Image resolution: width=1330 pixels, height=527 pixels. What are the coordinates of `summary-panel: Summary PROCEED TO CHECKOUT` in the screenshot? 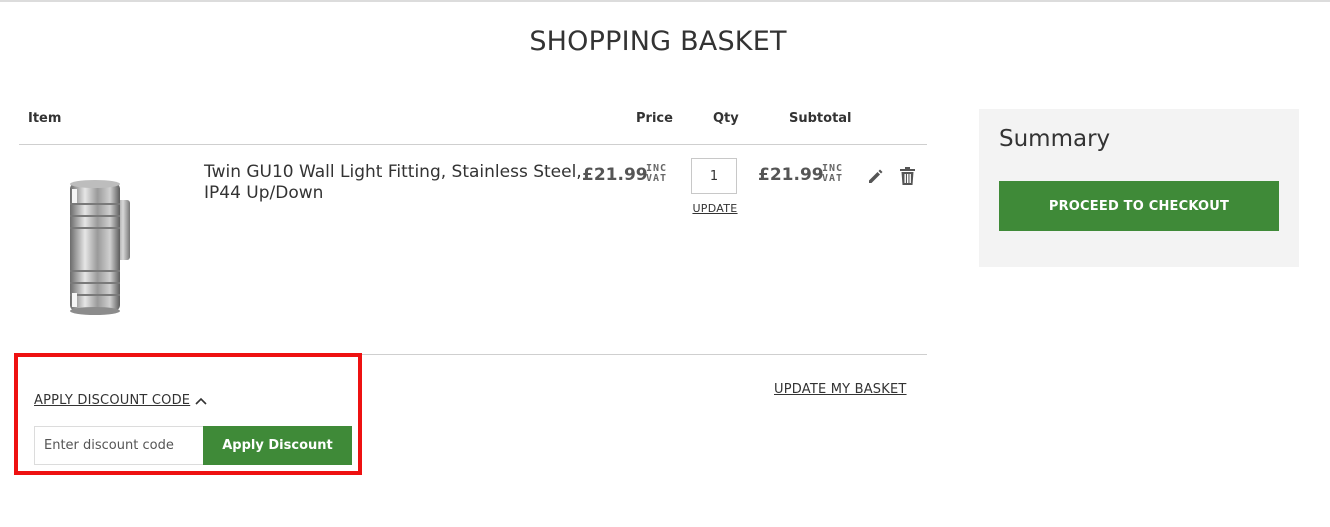 It's located at (1139, 188).